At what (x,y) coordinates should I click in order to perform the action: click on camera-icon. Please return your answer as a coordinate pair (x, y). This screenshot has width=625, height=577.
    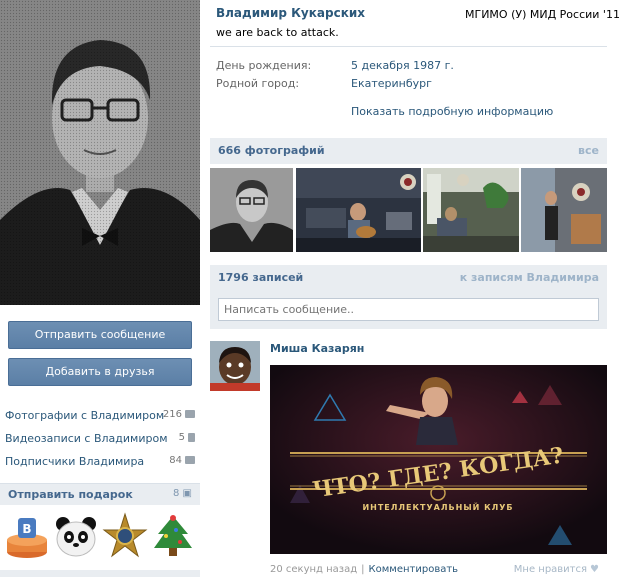
    Looking at the image, I should click on (190, 414).